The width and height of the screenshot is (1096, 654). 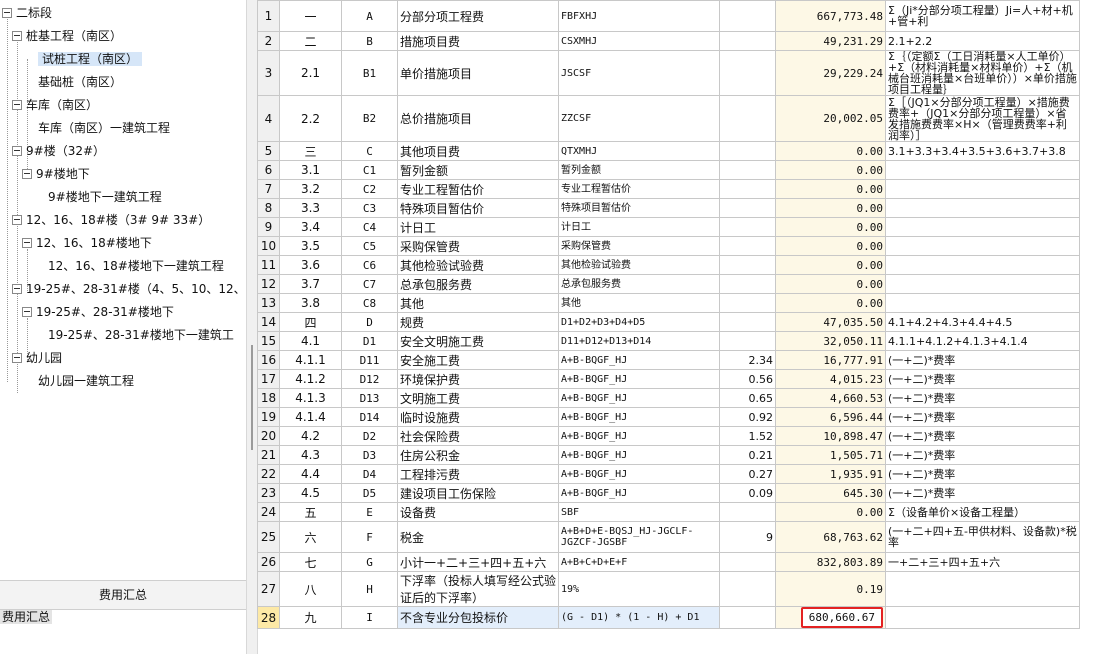 I want to click on rate-cell: 2.34, so click(x=747, y=360).